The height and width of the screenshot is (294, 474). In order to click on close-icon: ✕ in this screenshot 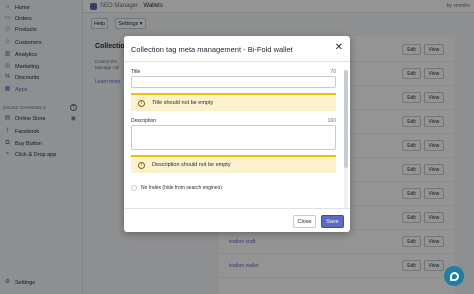, I will do `click(339, 48)`.